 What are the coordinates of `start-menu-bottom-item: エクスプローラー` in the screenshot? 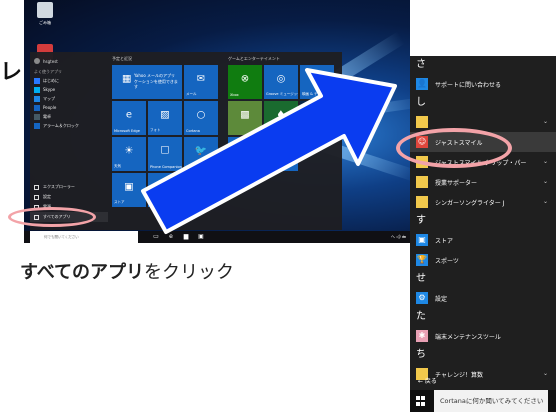 It's located at (69, 187).